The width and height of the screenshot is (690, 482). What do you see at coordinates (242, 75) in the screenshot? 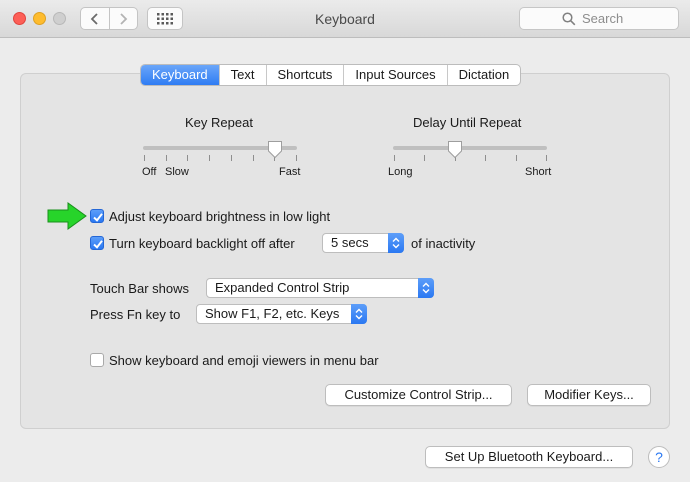
I see `tab-text: Text` at bounding box center [242, 75].